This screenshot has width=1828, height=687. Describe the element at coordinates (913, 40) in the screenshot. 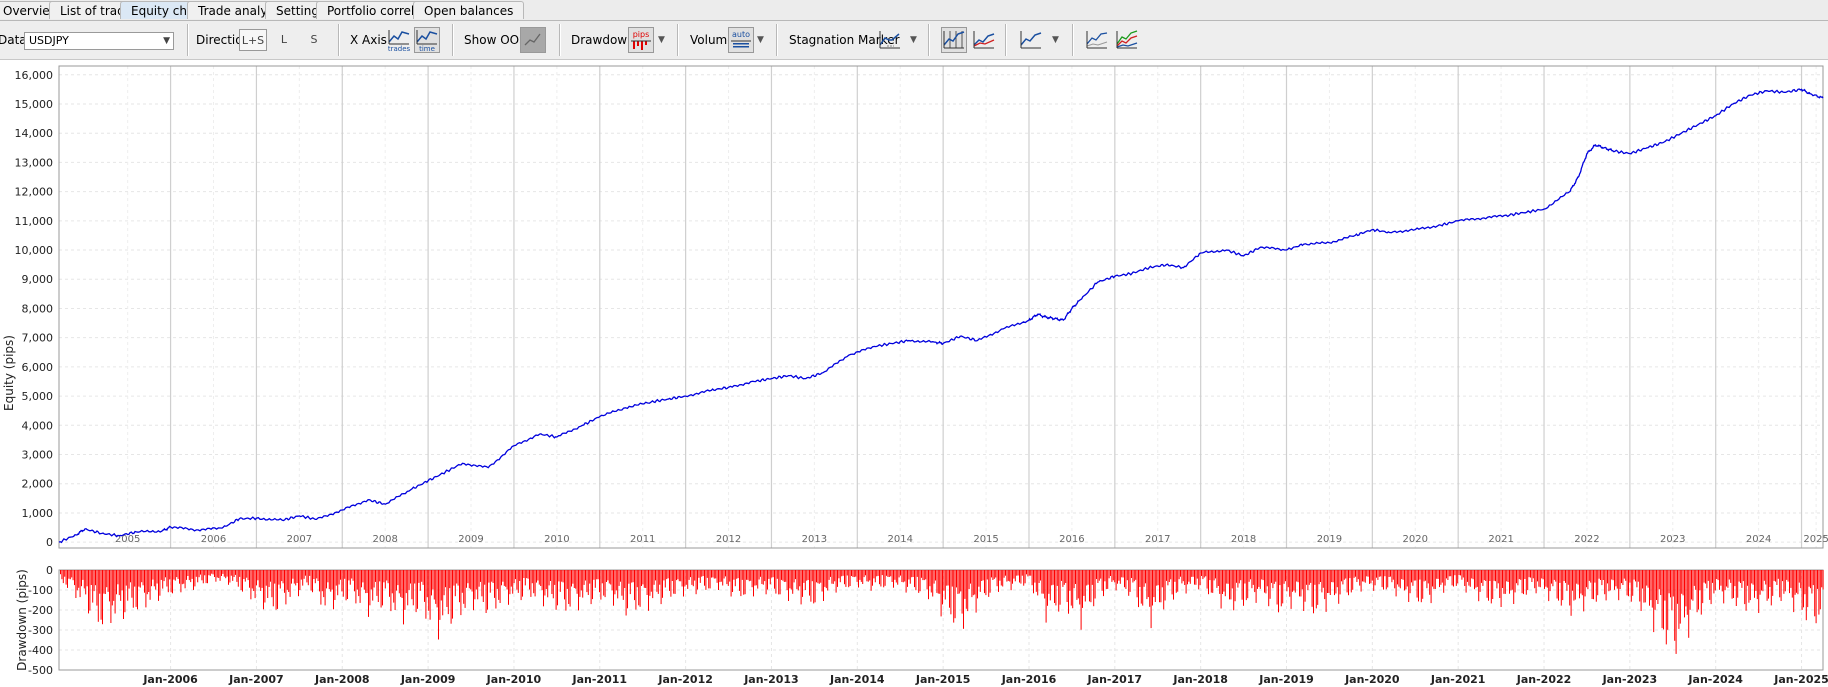

I see `stagnation-dropdown-arrow: ▼` at that location.